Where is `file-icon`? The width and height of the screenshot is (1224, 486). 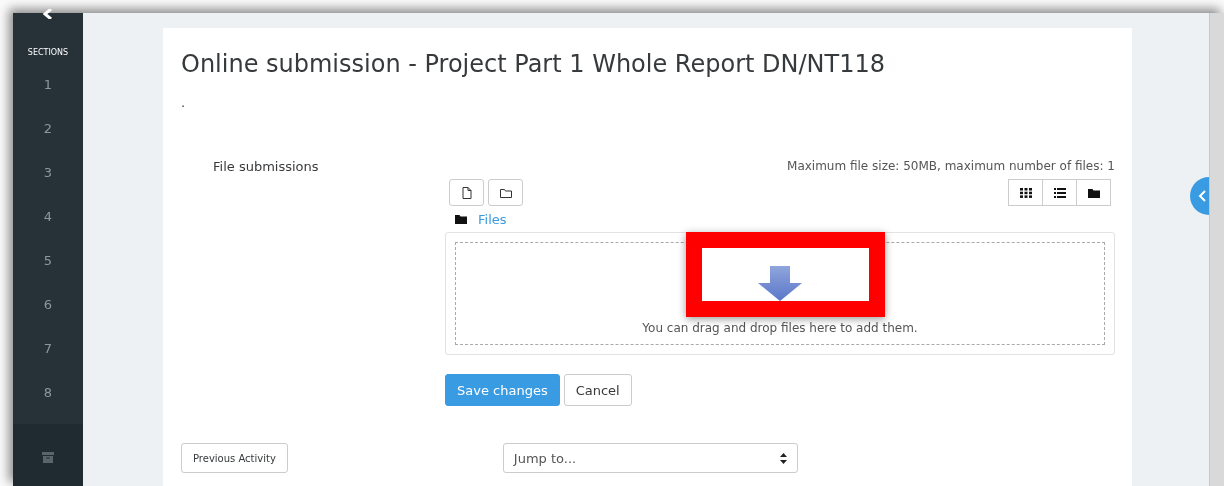 file-icon is located at coordinates (466, 192).